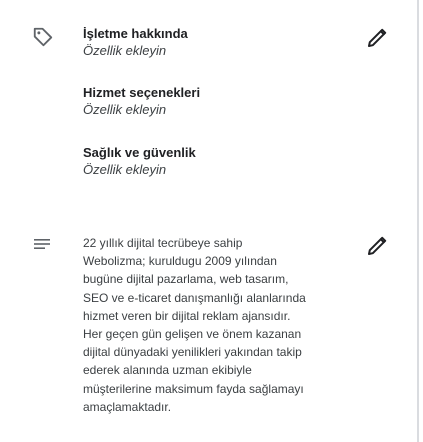 The height and width of the screenshot is (442, 423). I want to click on attribute-group-about: İşletme hakkında Özellik ekleyin, so click(135, 42).